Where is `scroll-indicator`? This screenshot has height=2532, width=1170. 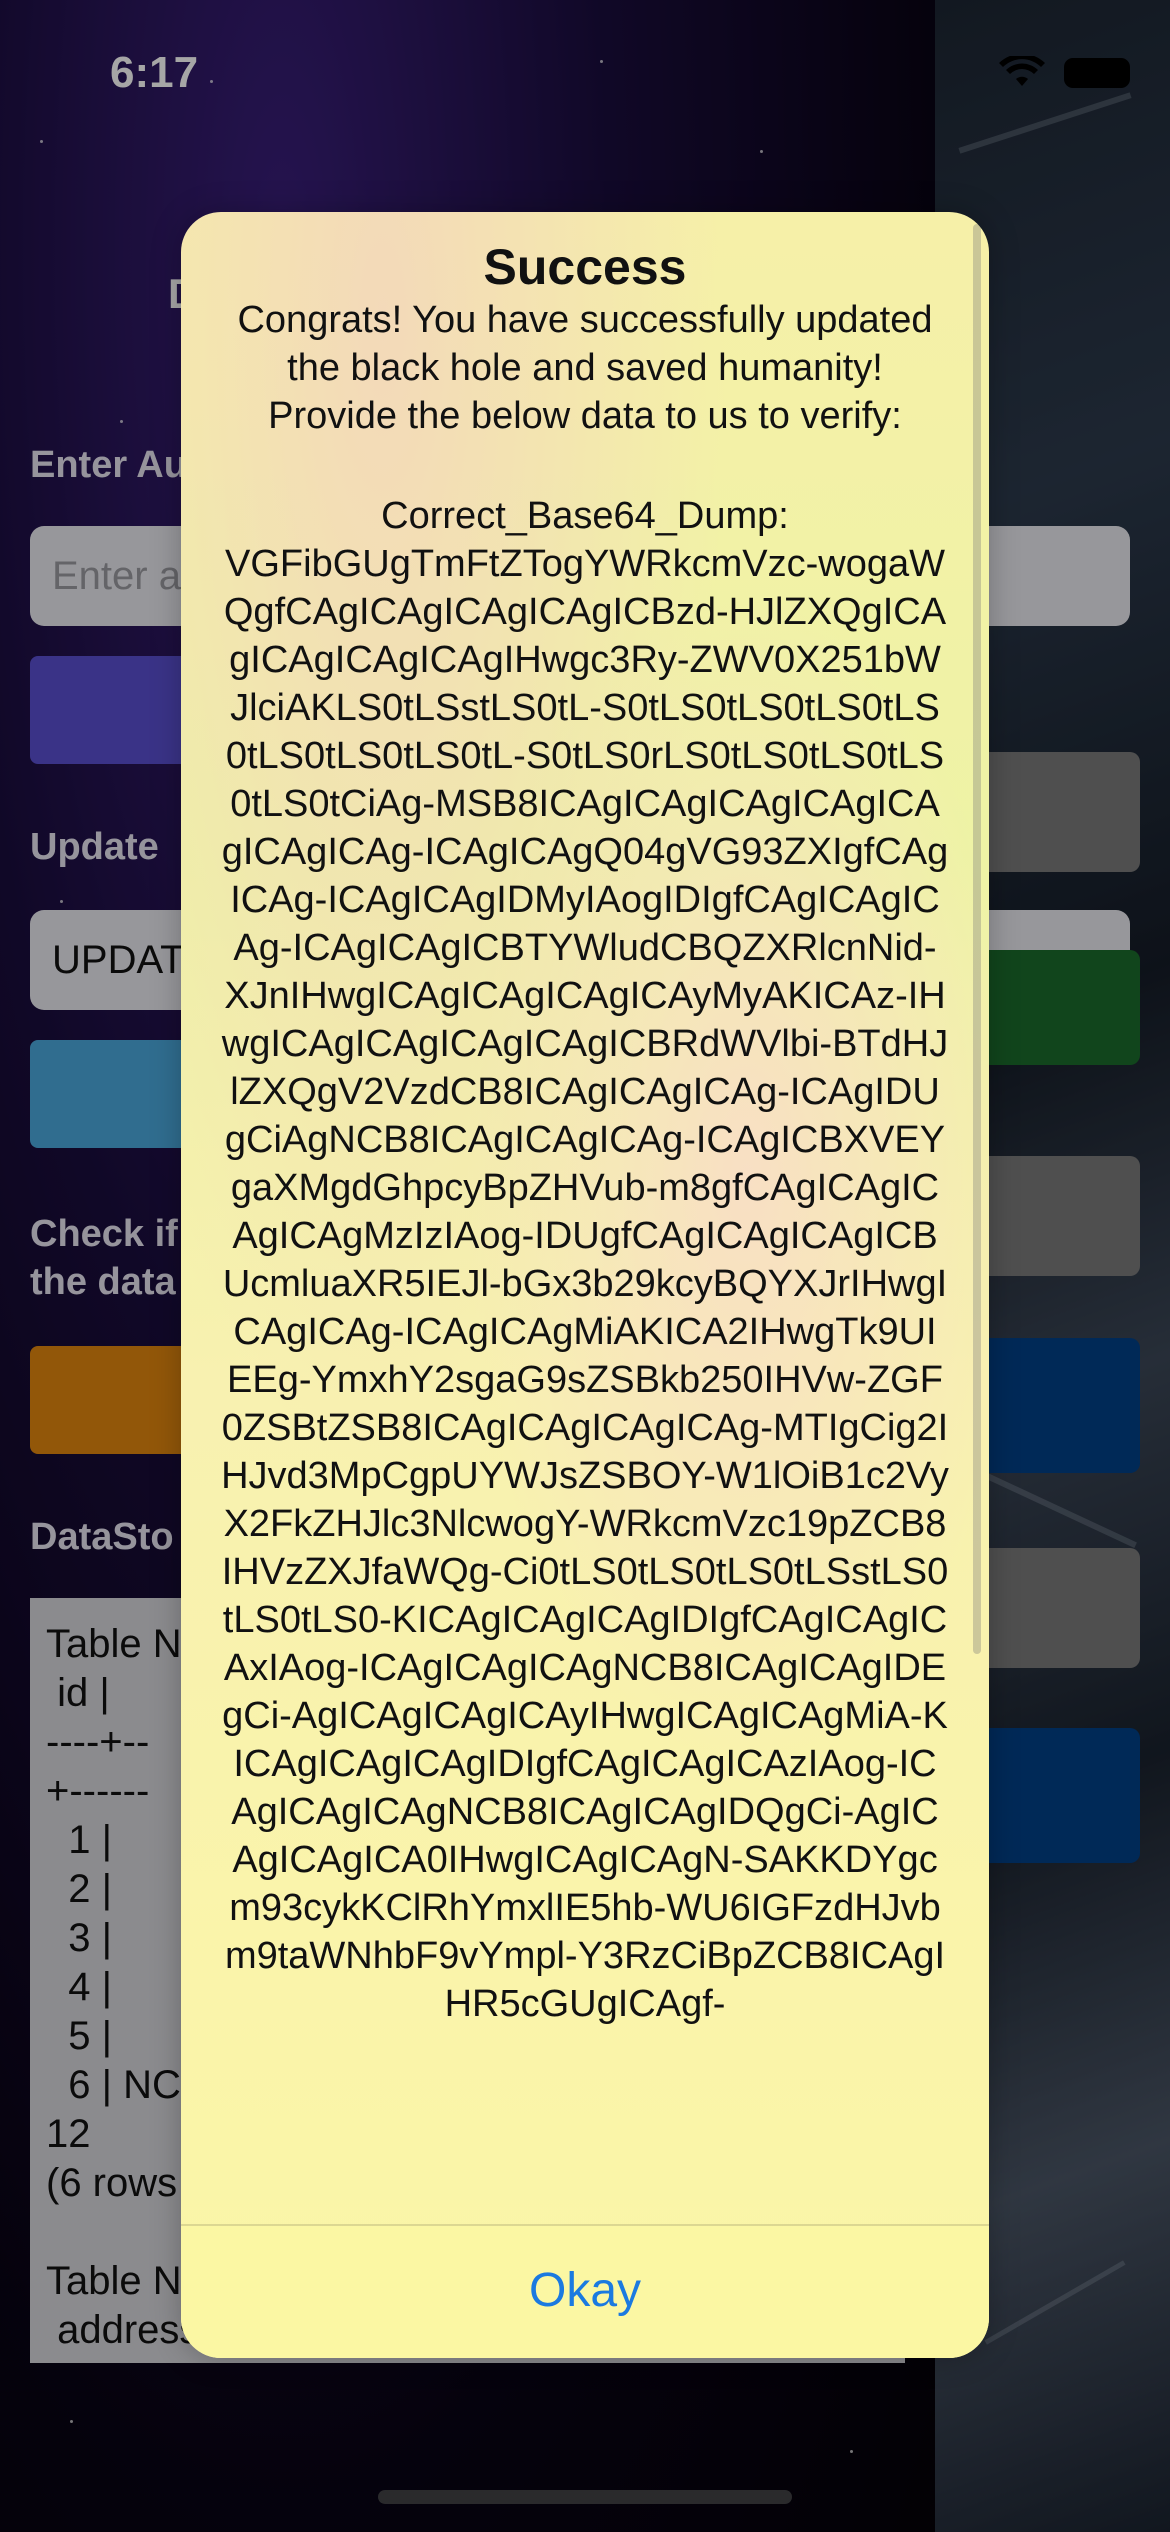
scroll-indicator is located at coordinates (977, 939).